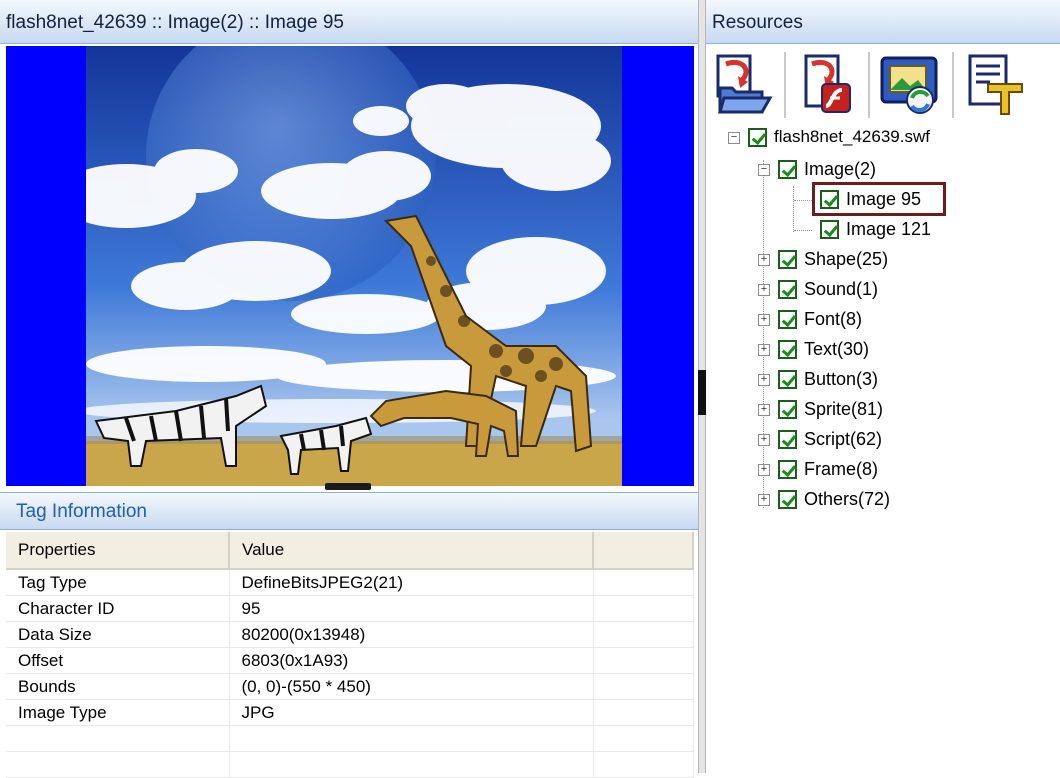  Describe the element at coordinates (118, 686) in the screenshot. I see `property-cell: Bounds` at that location.